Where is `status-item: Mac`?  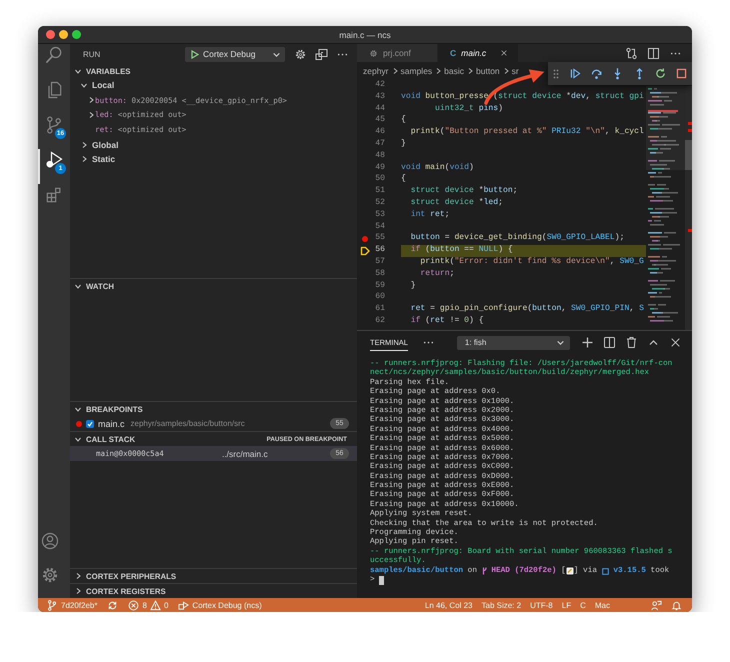 status-item: Mac is located at coordinates (602, 605).